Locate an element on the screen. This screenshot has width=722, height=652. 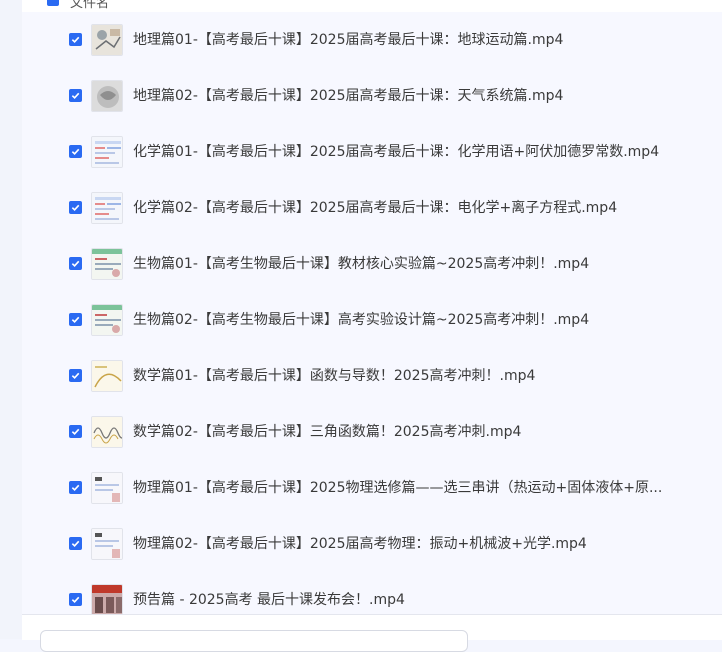
bottom-input is located at coordinates (254, 641).